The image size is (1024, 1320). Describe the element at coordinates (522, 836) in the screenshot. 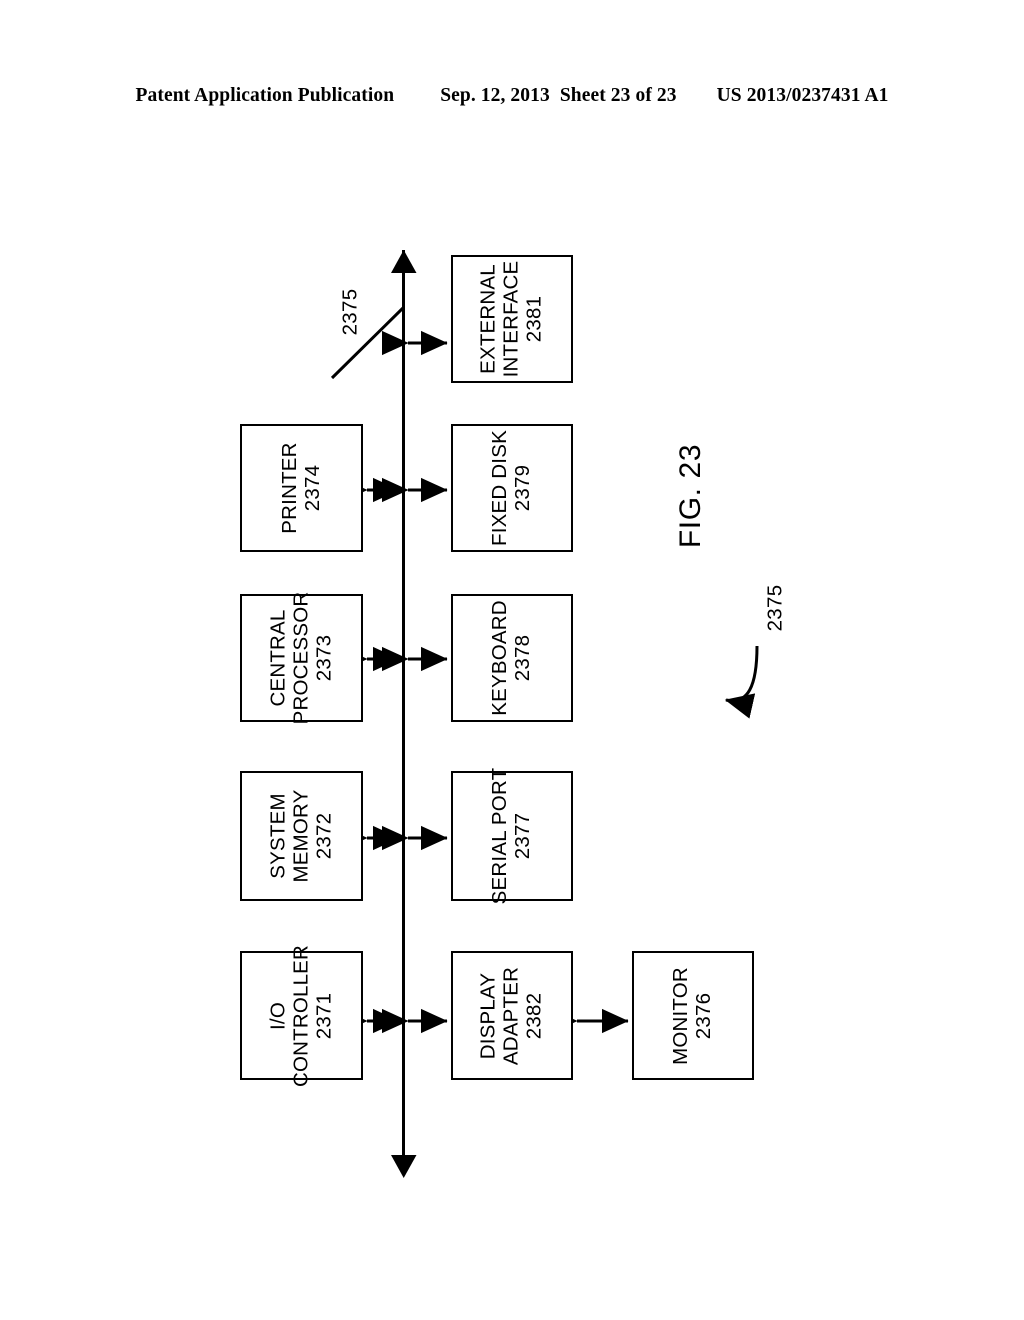

I see `block-serial-port-ref: 2377` at that location.